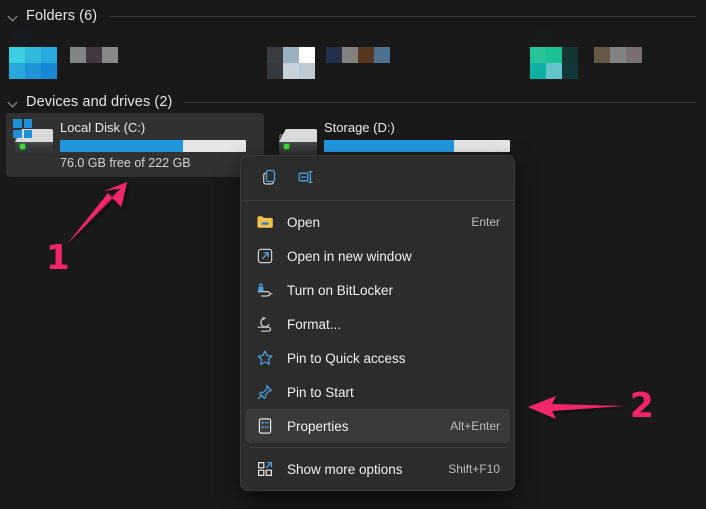 This screenshot has height=509, width=706. What do you see at coordinates (377, 447) in the screenshot?
I see `menu-divider` at bounding box center [377, 447].